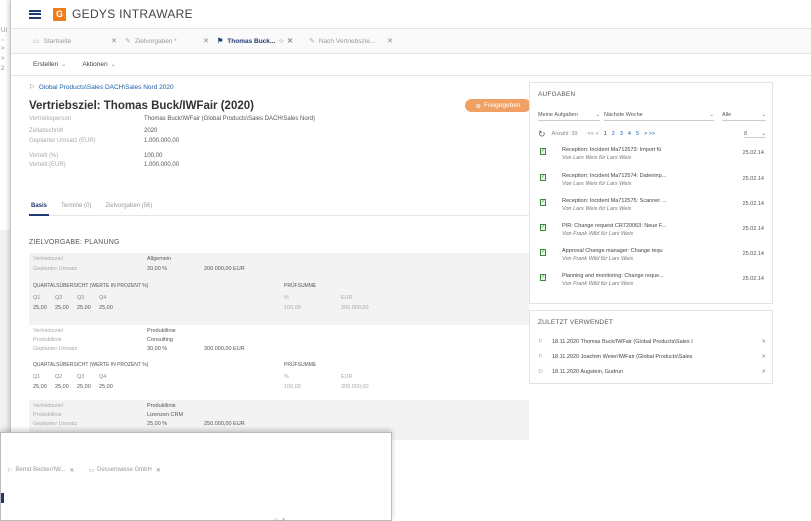  Describe the element at coordinates (652, 372) in the screenshot. I see `recent-item: ⚇ 18.11.2020 Augstein, Gudrun ✕` at that location.